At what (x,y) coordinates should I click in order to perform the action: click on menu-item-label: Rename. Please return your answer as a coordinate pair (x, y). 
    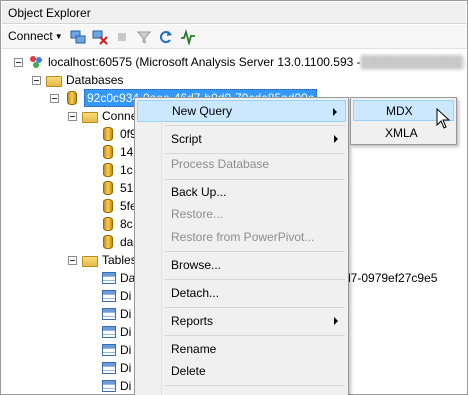
    Looking at the image, I should click on (194, 349).